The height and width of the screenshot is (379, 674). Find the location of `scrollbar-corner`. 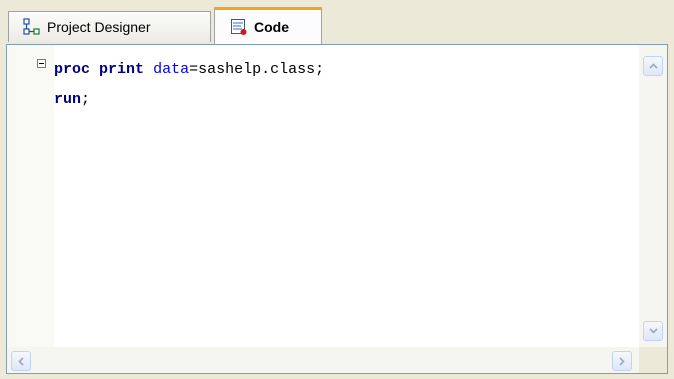

scrollbar-corner is located at coordinates (653, 360).